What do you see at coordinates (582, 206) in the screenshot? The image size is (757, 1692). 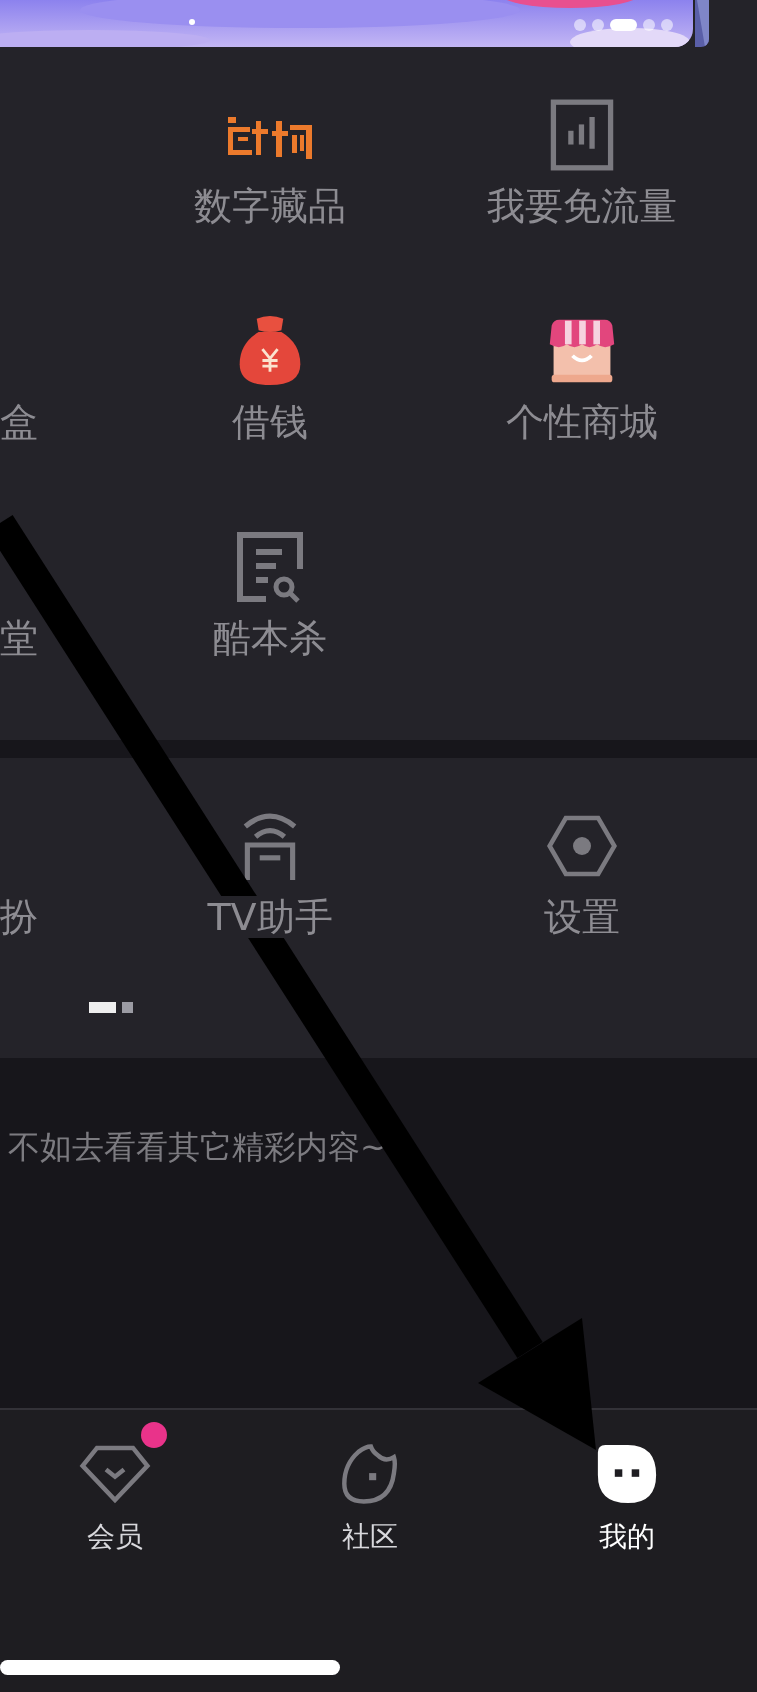 I see `service-label: 我要免流量` at bounding box center [582, 206].